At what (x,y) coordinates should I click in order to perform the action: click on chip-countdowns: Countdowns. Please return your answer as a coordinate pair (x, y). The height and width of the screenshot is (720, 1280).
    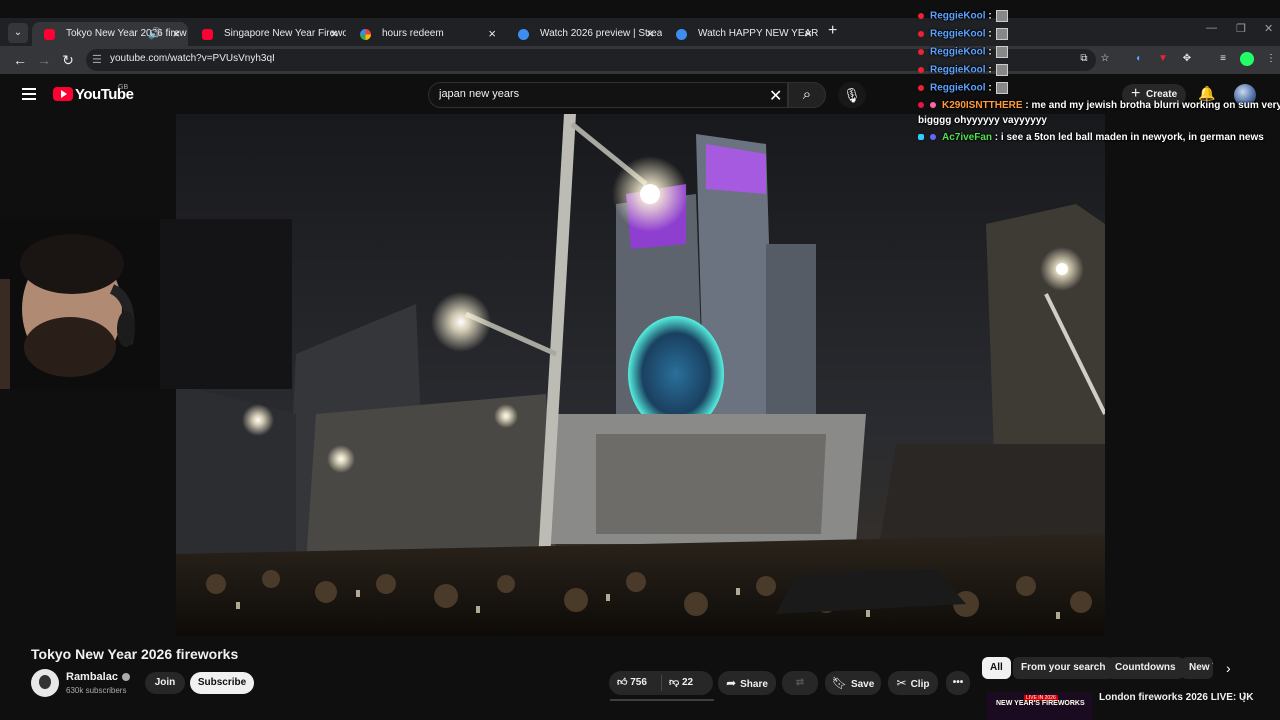
    Looking at the image, I should click on (1145, 668).